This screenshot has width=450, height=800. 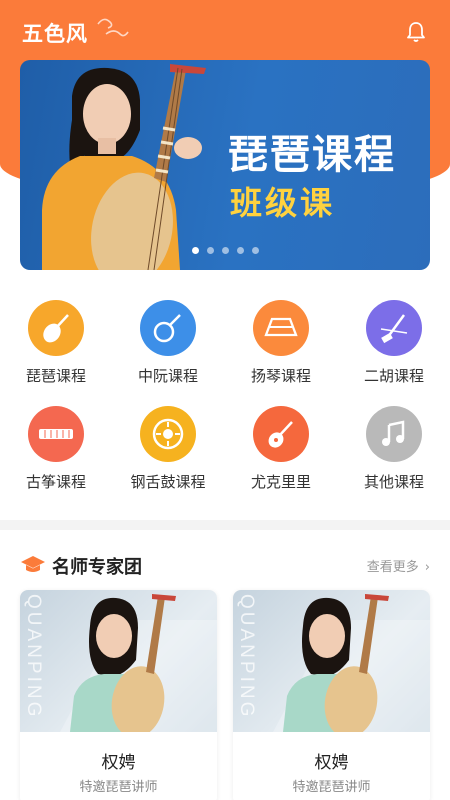 I want to click on category-label: 尤克里里, so click(x=280, y=482).